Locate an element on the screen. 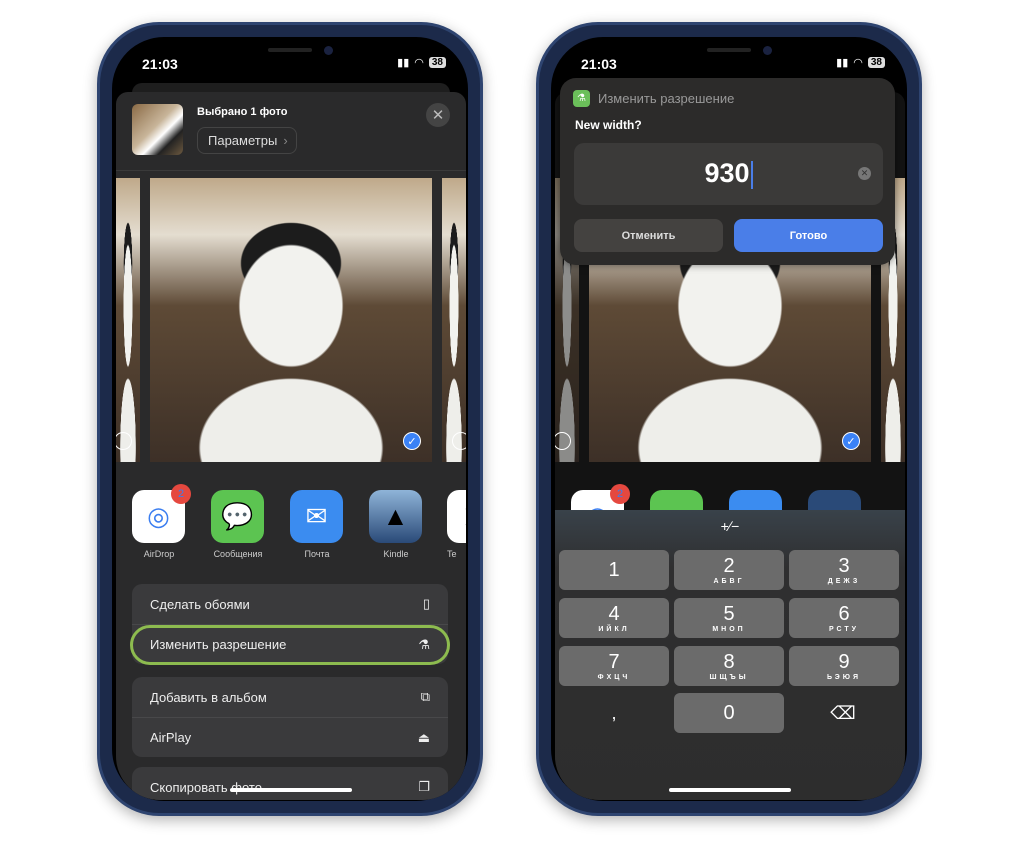 The image size is (1024, 847). options-label: Параметры is located at coordinates (243, 140).